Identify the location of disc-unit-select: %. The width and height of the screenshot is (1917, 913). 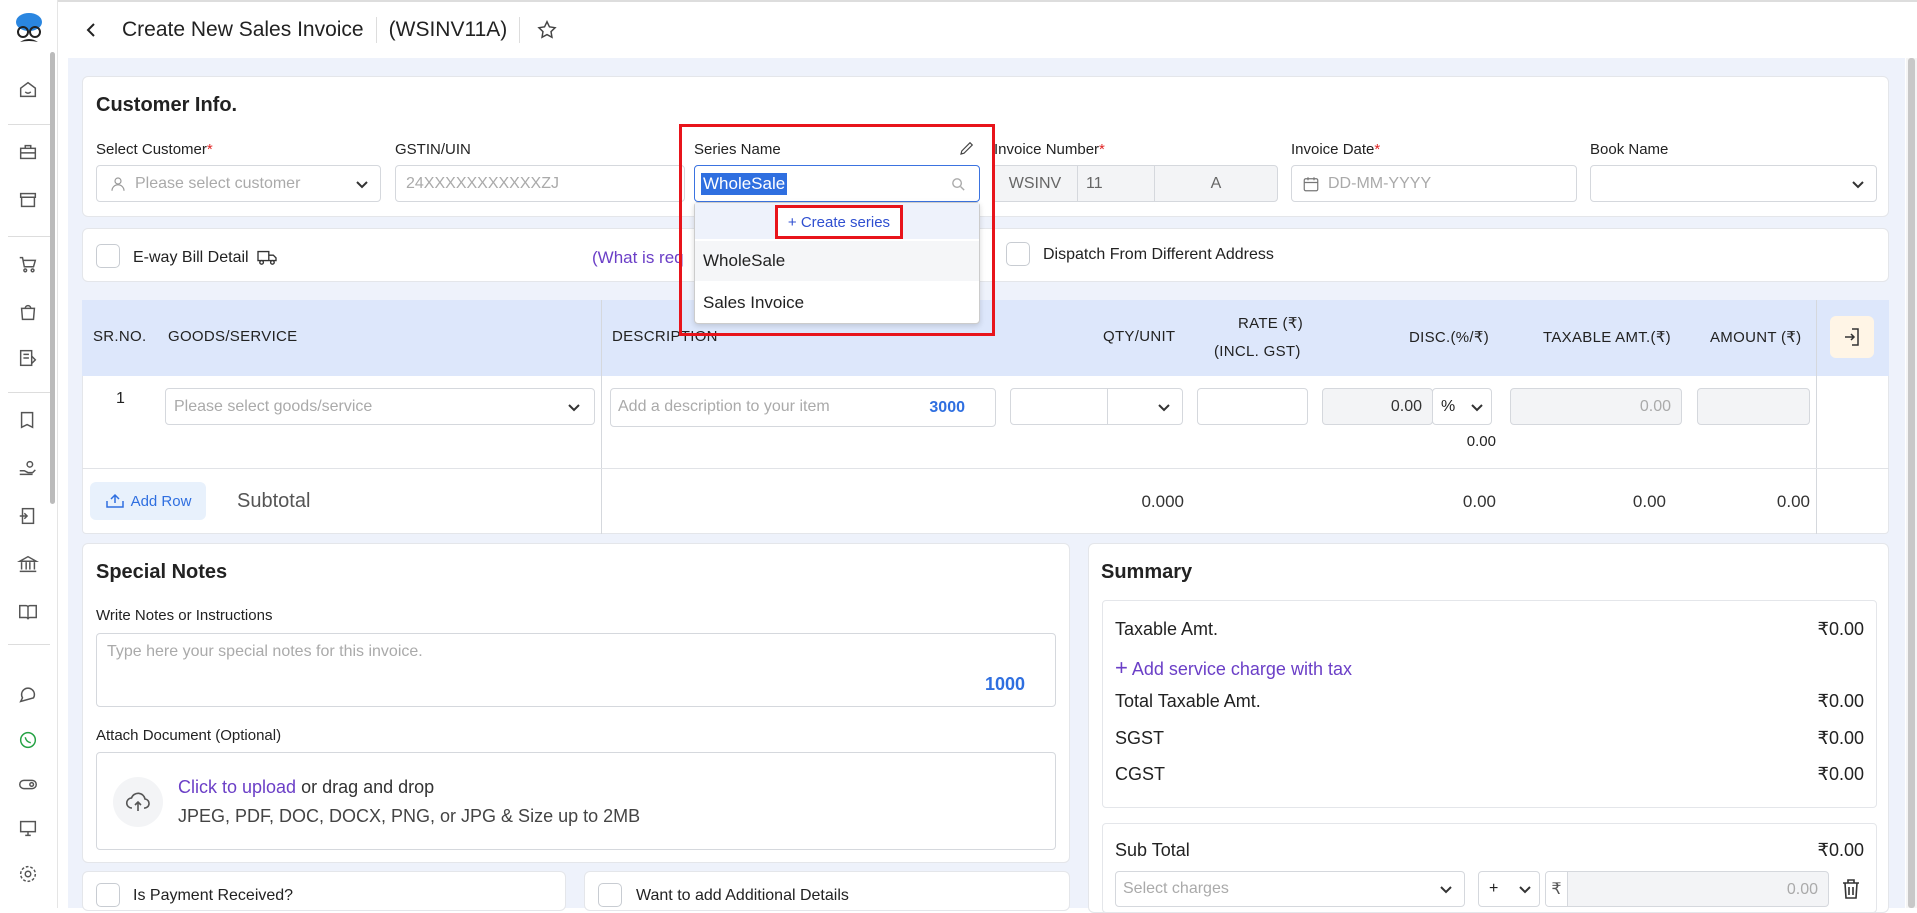
(1462, 406).